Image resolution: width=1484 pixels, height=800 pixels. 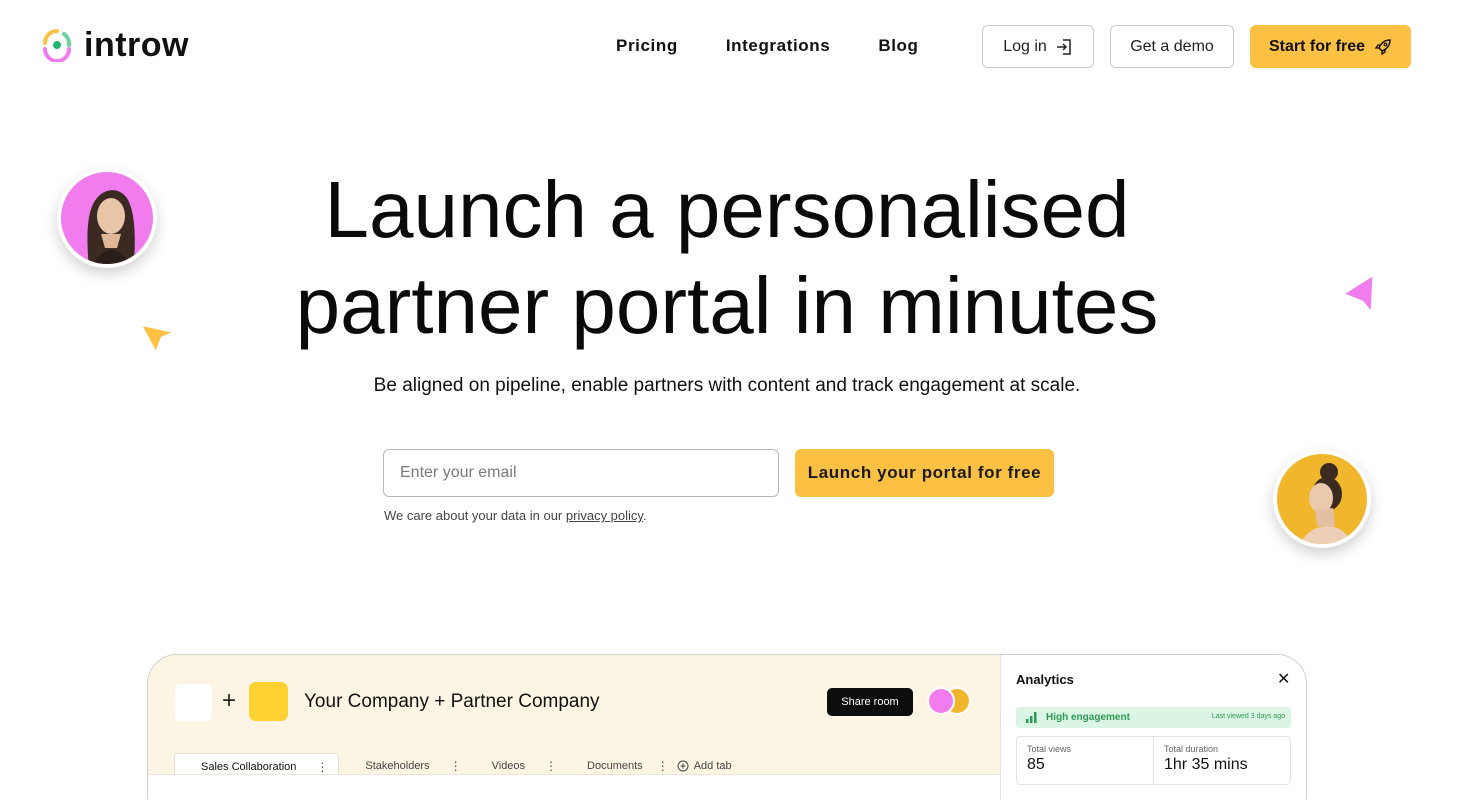 What do you see at coordinates (712, 766) in the screenshot?
I see `add-tab-label: Add tab` at bounding box center [712, 766].